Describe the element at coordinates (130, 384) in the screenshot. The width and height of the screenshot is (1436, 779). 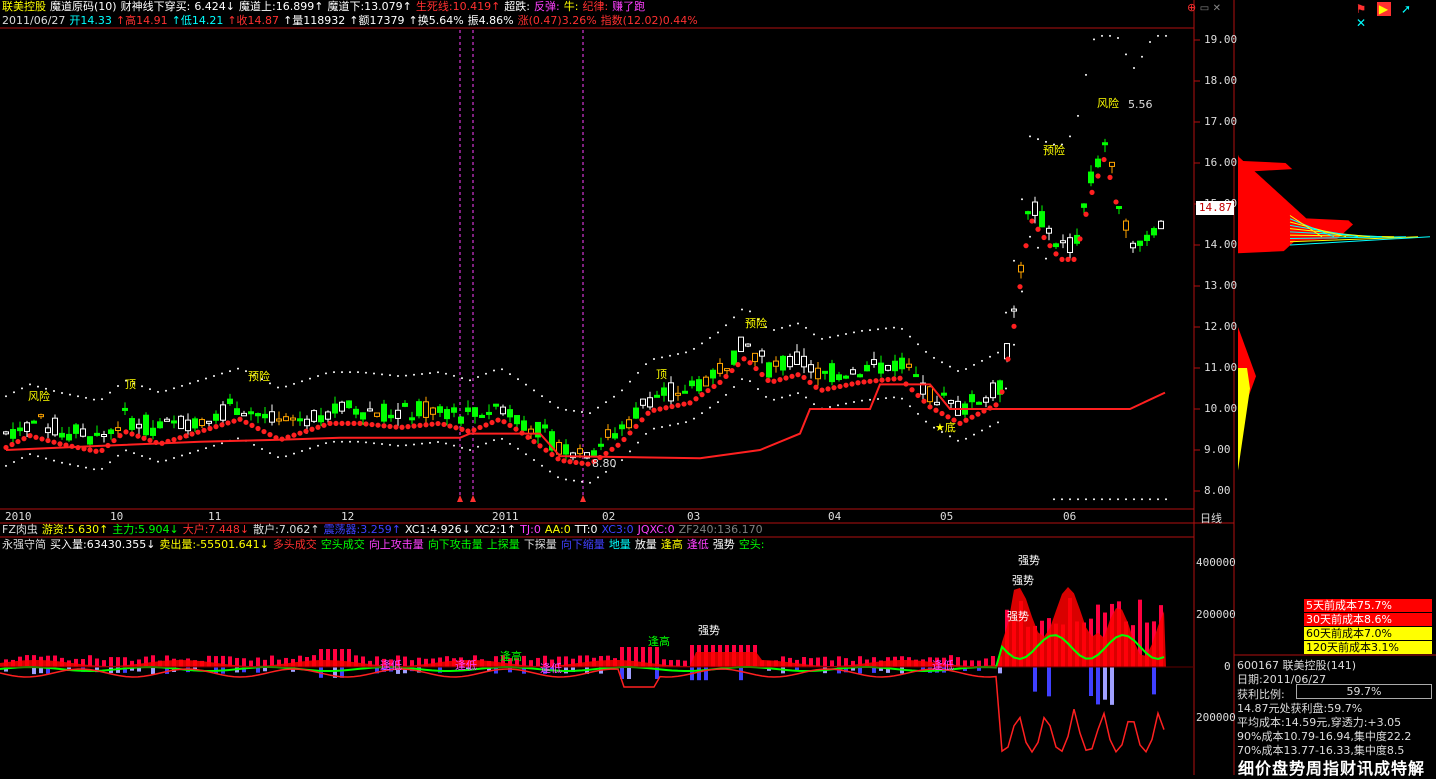
I see `annotation-top1: 顶` at that location.